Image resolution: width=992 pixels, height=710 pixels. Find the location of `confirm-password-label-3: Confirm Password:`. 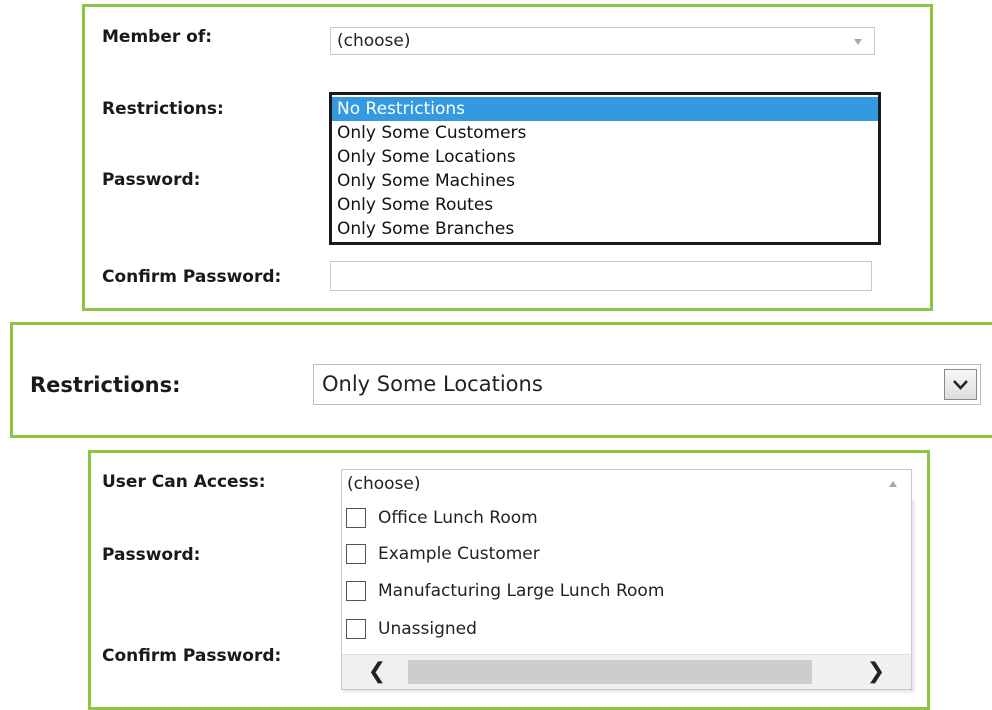

confirm-password-label-3: Confirm Password: is located at coordinates (192, 656).